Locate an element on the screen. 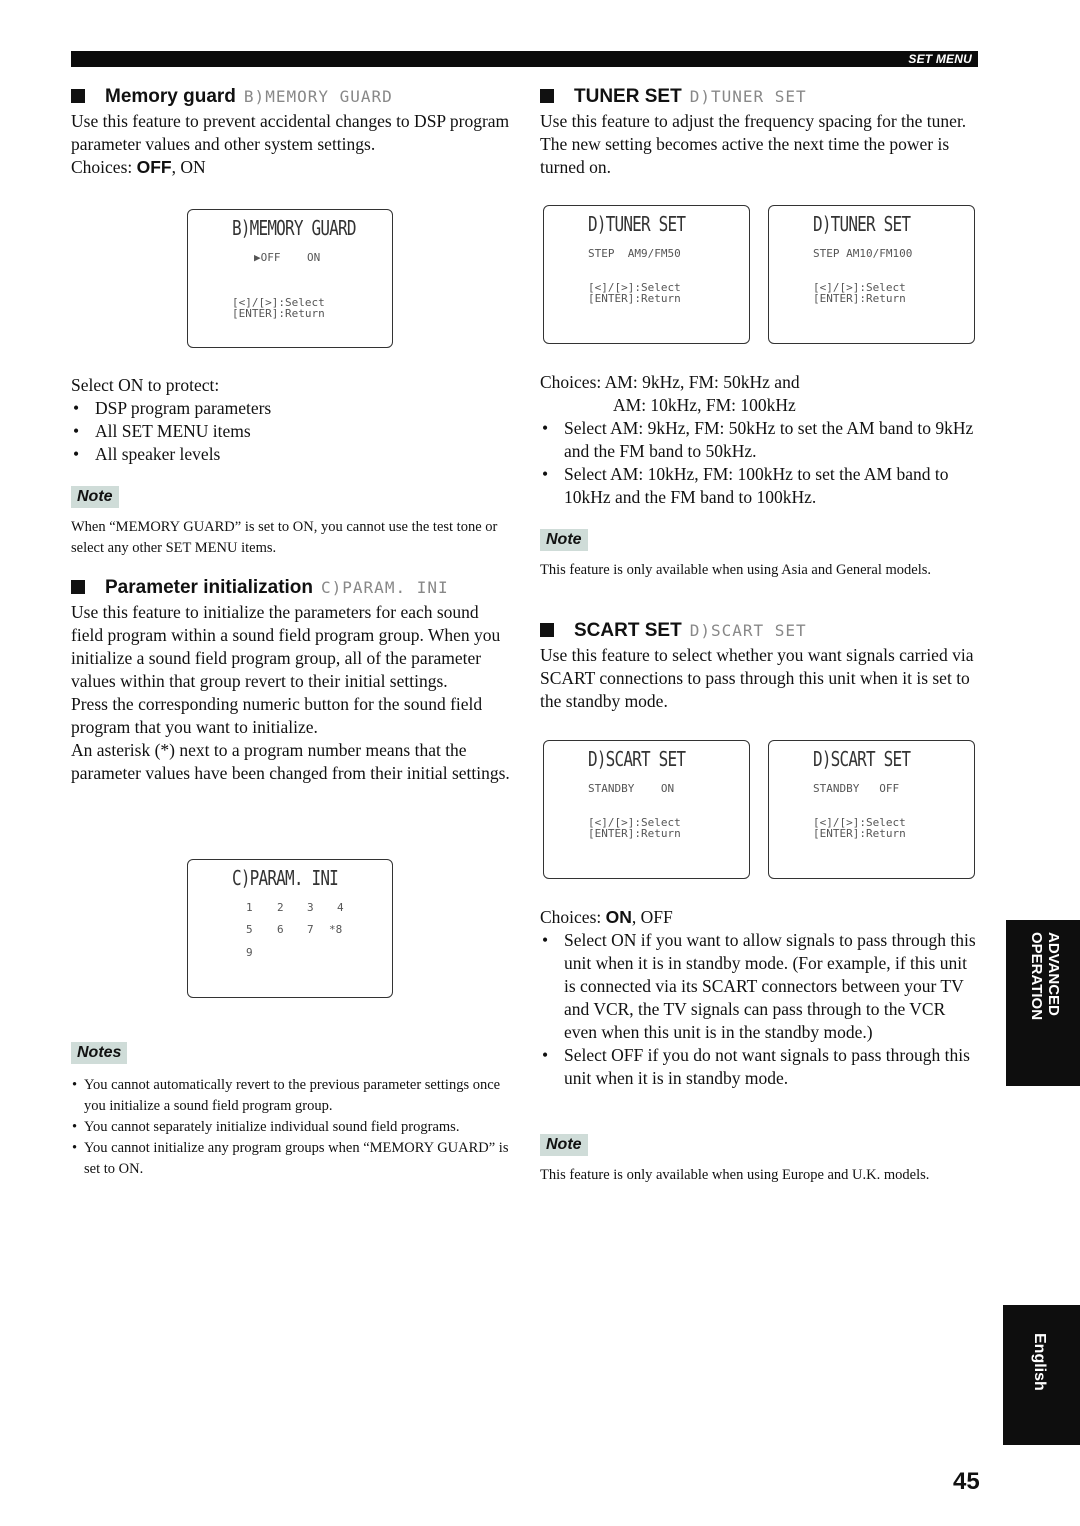  heading-text: Parameter initialization is located at coordinates (209, 587).